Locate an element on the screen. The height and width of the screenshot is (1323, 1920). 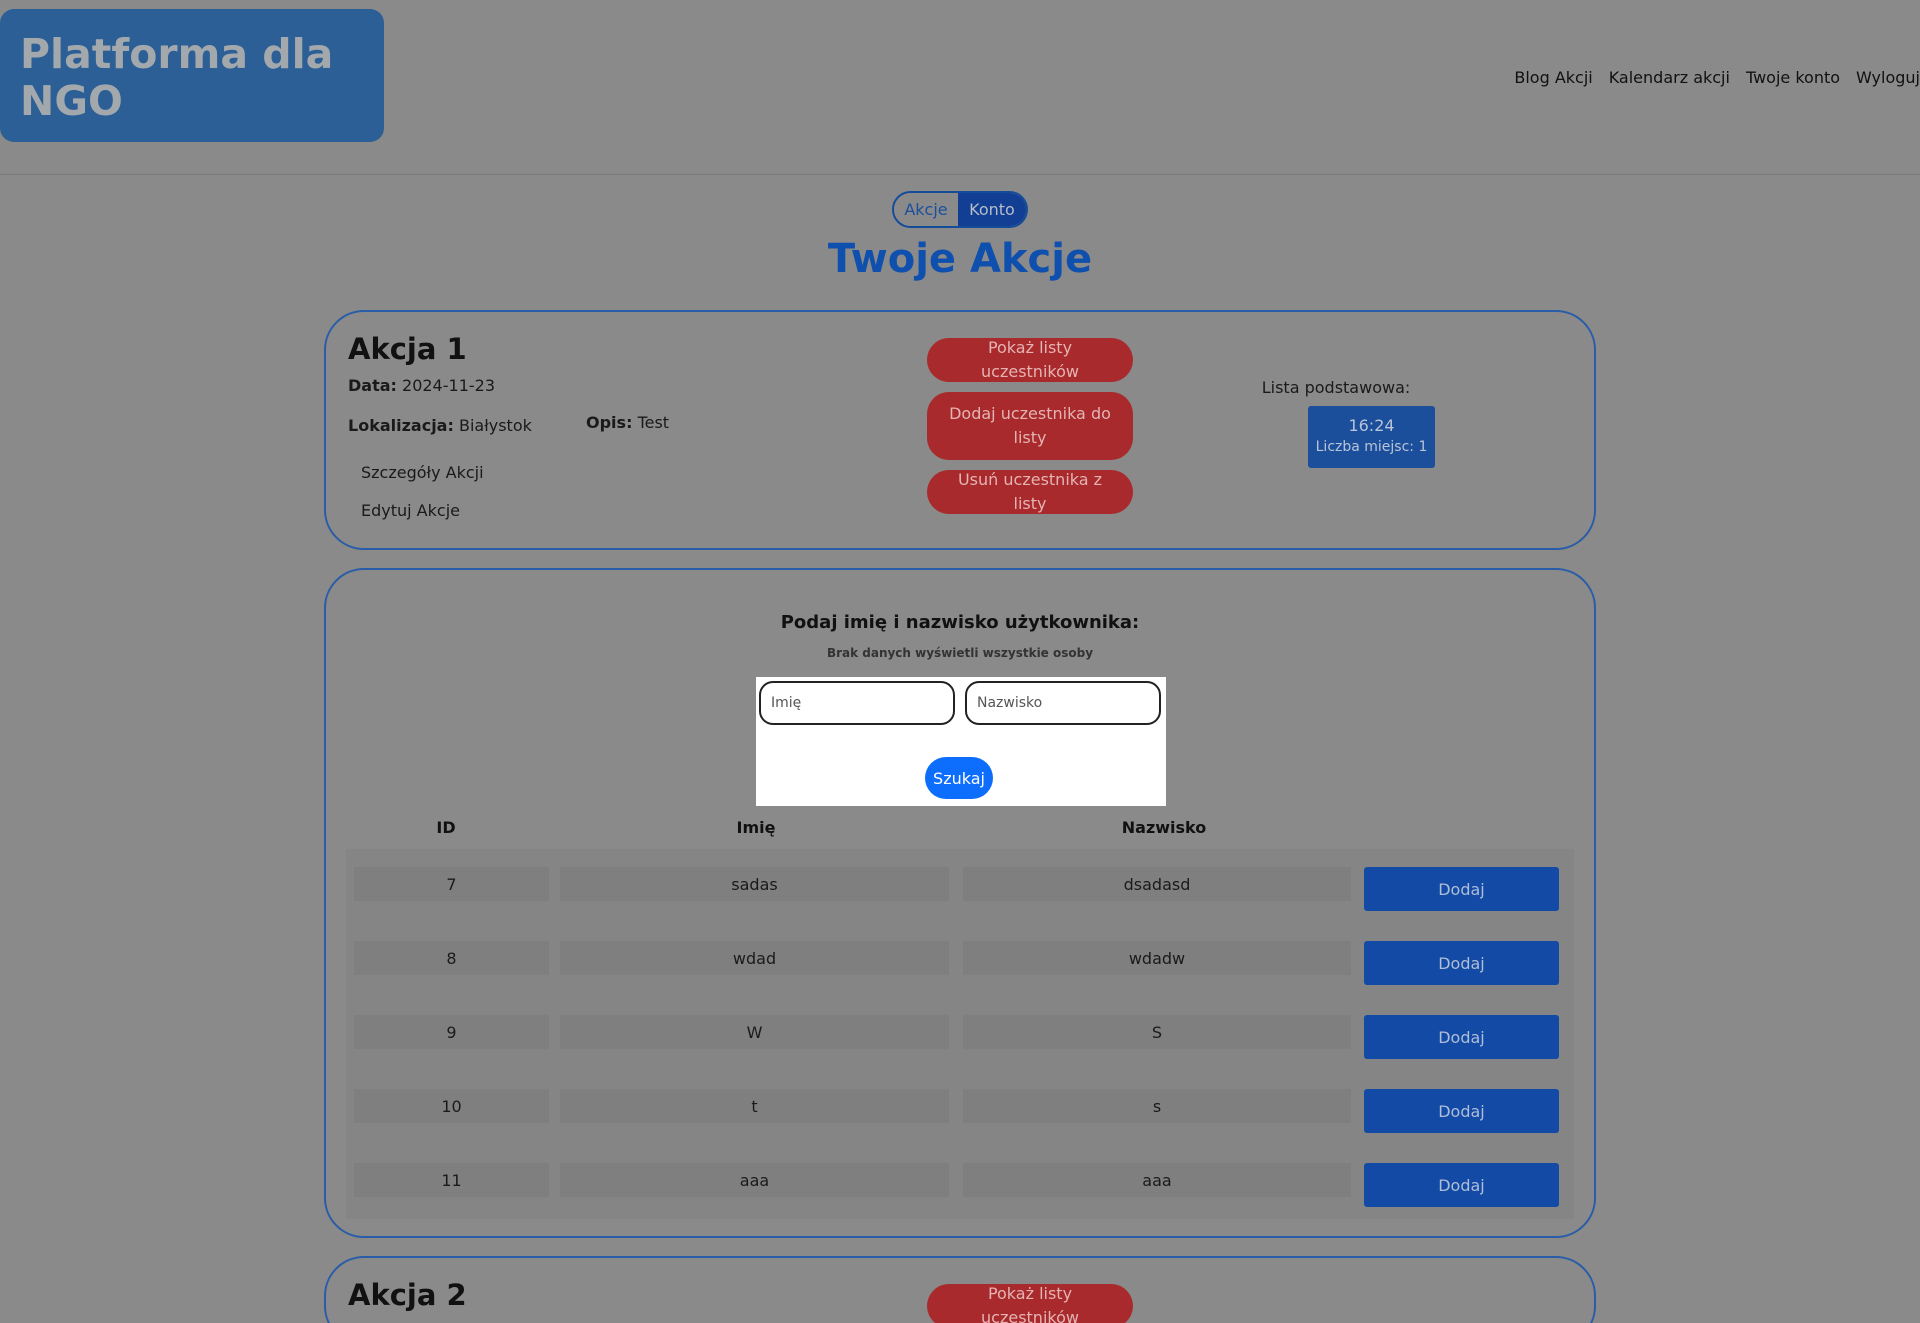
edit-link: Edytuj Akcje is located at coordinates (410, 510).